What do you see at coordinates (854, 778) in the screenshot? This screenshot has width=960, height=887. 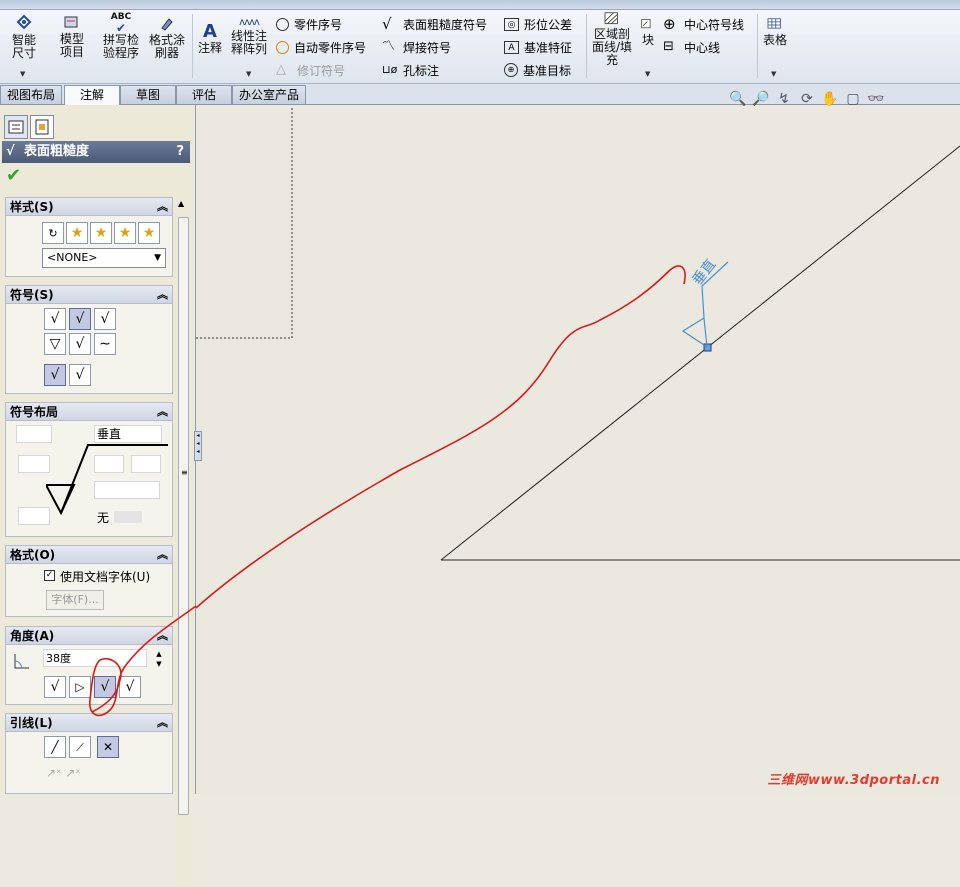 I see `watermark-text: 三维网www.3dportal.cn` at bounding box center [854, 778].